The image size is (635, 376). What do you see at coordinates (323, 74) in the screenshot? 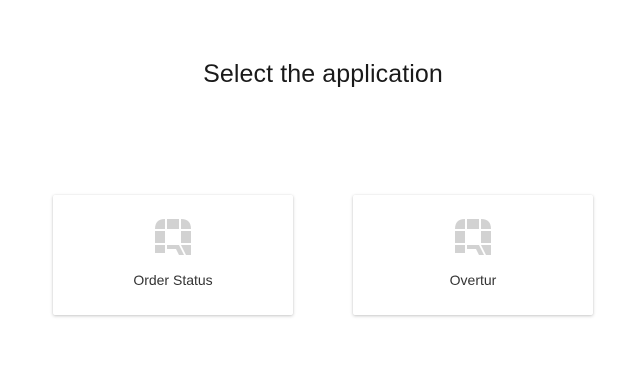
I see `page-title: Select the application` at bounding box center [323, 74].